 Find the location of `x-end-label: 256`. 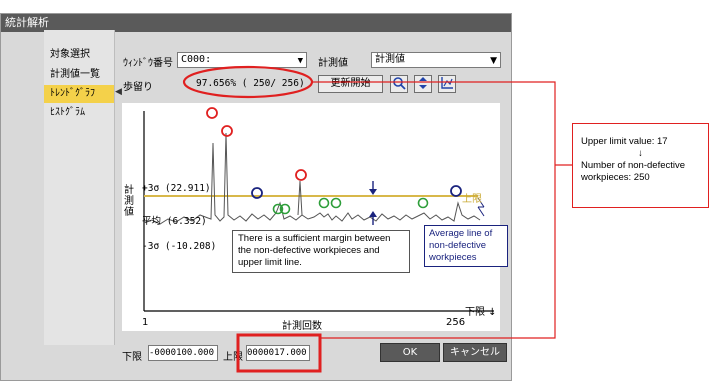

x-end-label: 256 is located at coordinates (456, 322).